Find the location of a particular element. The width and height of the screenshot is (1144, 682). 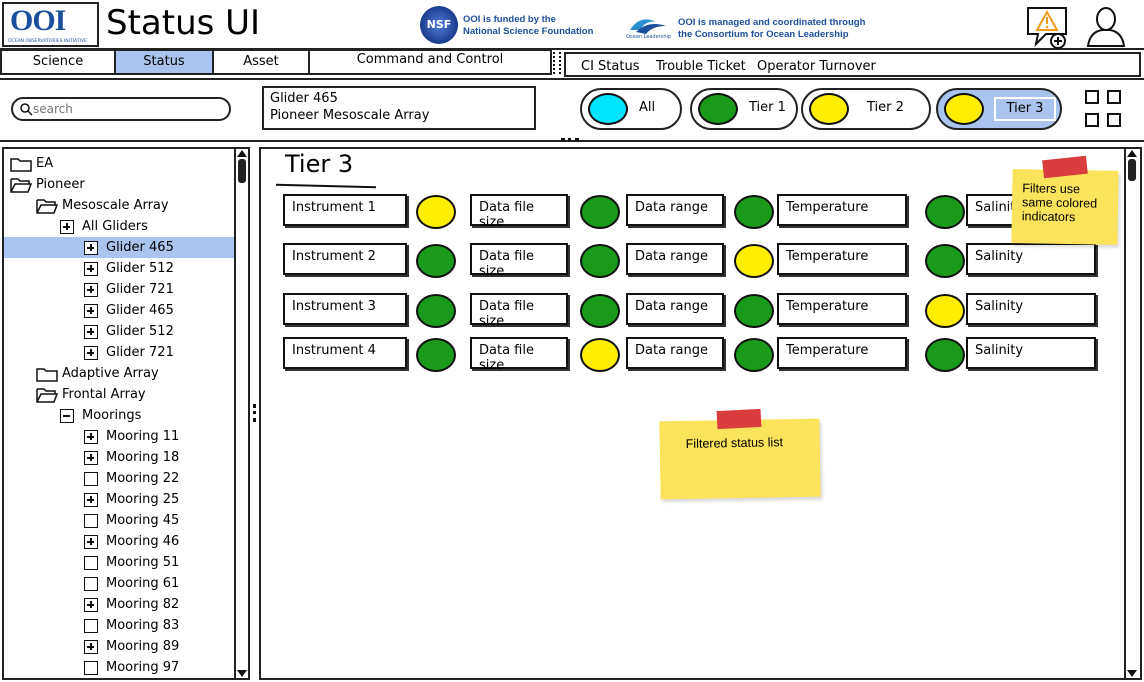

tab-science: Science is located at coordinates (58, 62).